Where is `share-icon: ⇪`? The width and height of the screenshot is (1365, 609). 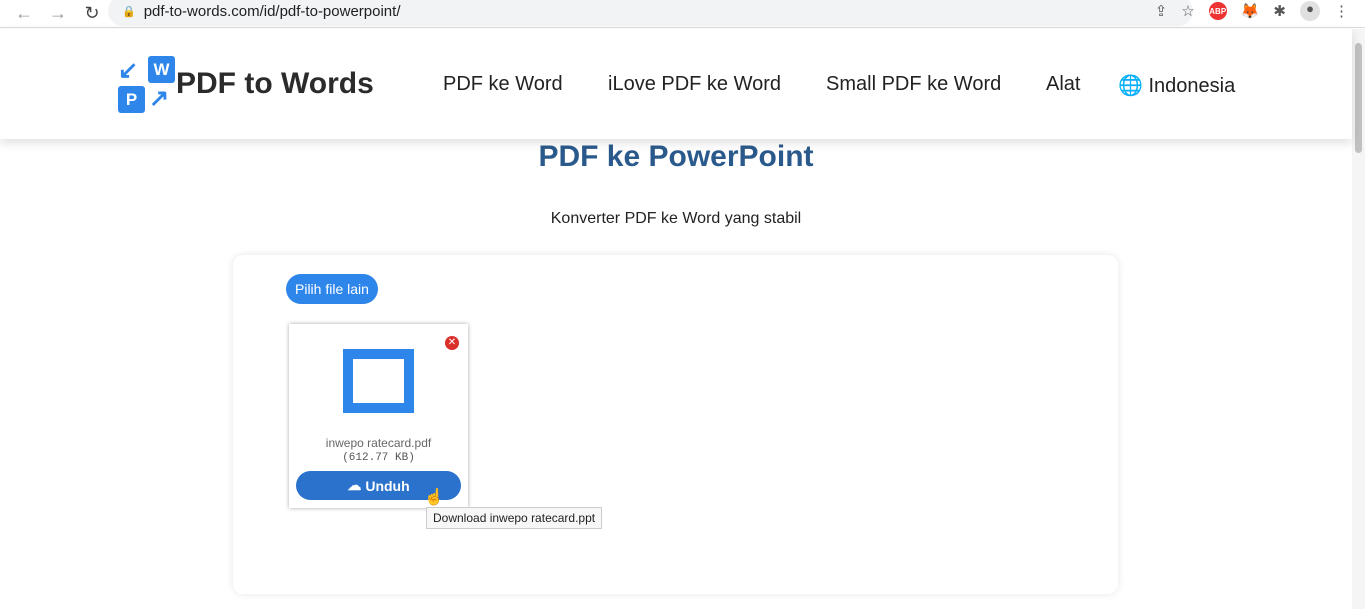
share-icon: ⇪ is located at coordinates (1161, 11).